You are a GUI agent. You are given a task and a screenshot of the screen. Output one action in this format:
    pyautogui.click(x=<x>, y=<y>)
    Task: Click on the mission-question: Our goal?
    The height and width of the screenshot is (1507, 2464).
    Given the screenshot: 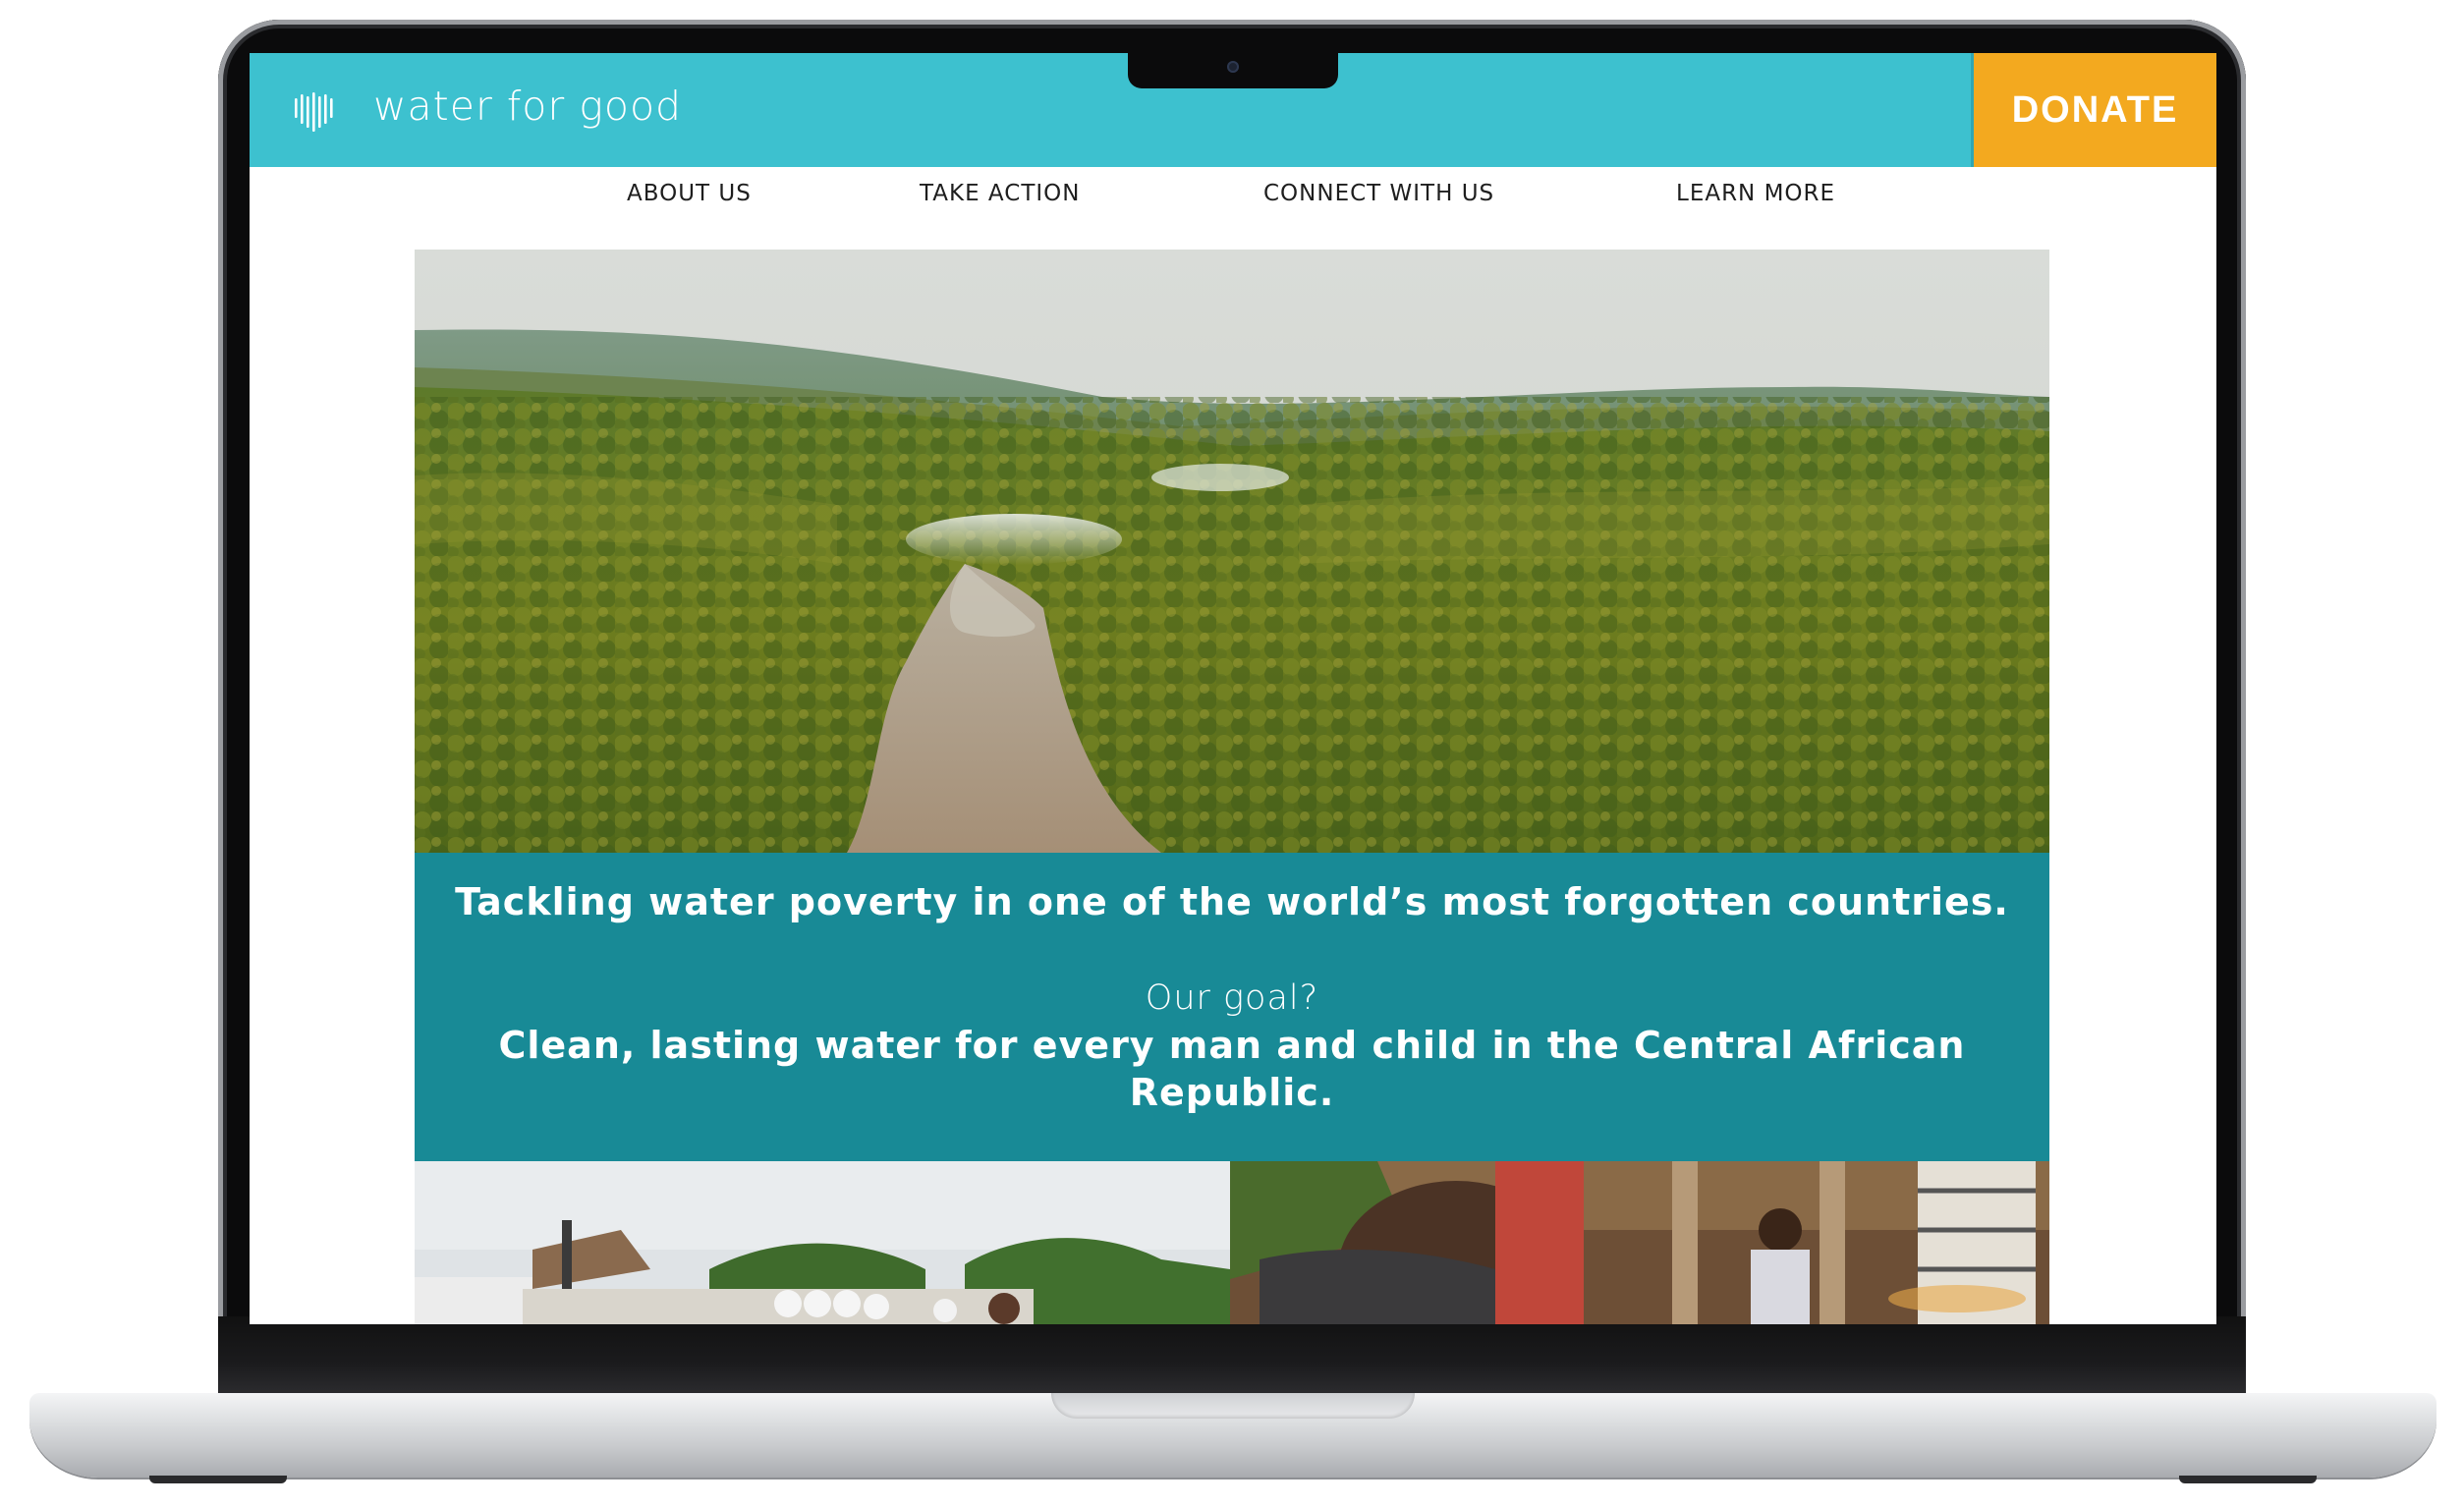 What is the action you would take?
    pyautogui.click(x=1232, y=998)
    